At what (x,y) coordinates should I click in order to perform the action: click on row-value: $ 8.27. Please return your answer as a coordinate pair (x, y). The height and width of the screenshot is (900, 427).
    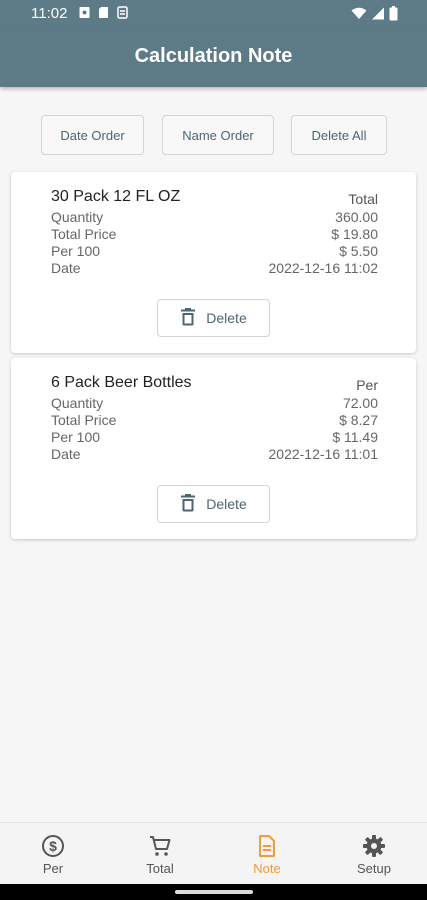
    Looking at the image, I should click on (358, 420).